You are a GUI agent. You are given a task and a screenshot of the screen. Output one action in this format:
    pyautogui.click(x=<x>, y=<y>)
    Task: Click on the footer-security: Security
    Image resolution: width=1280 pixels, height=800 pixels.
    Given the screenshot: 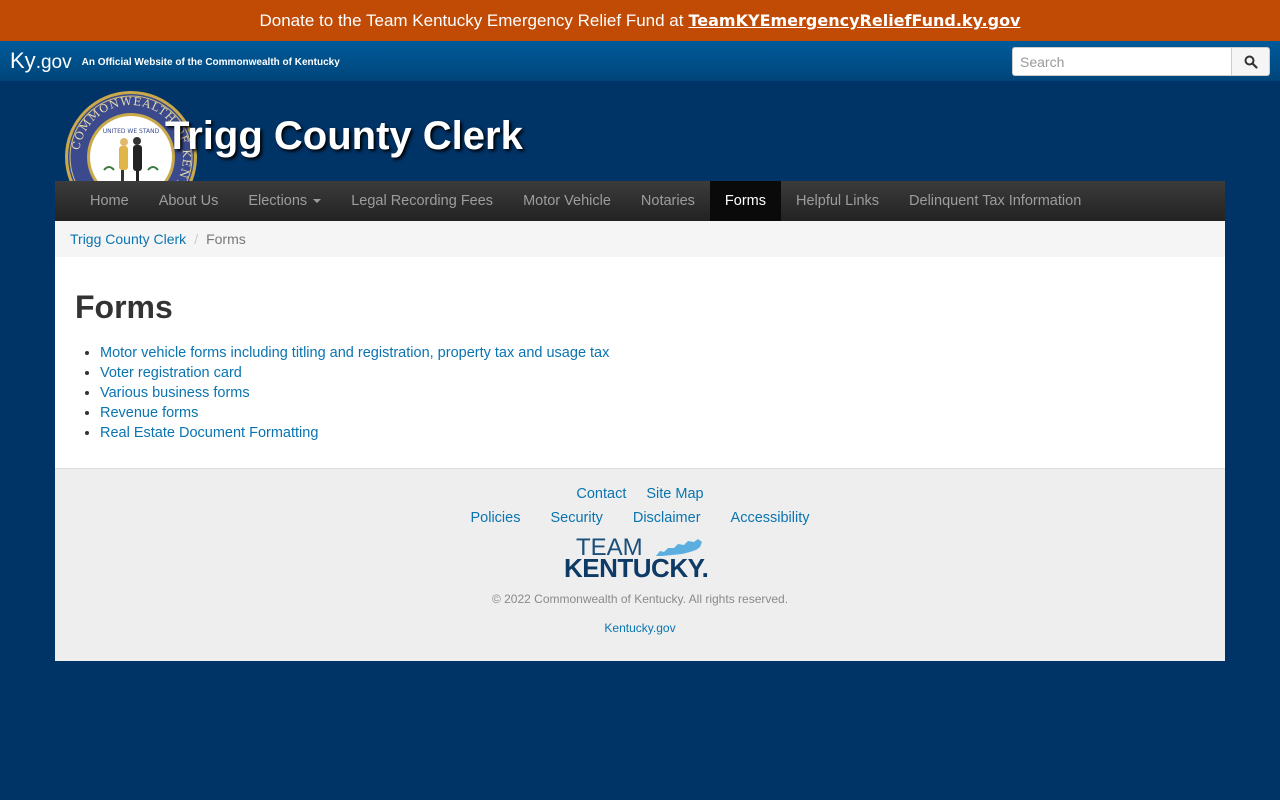 What is the action you would take?
    pyautogui.click(x=576, y=518)
    